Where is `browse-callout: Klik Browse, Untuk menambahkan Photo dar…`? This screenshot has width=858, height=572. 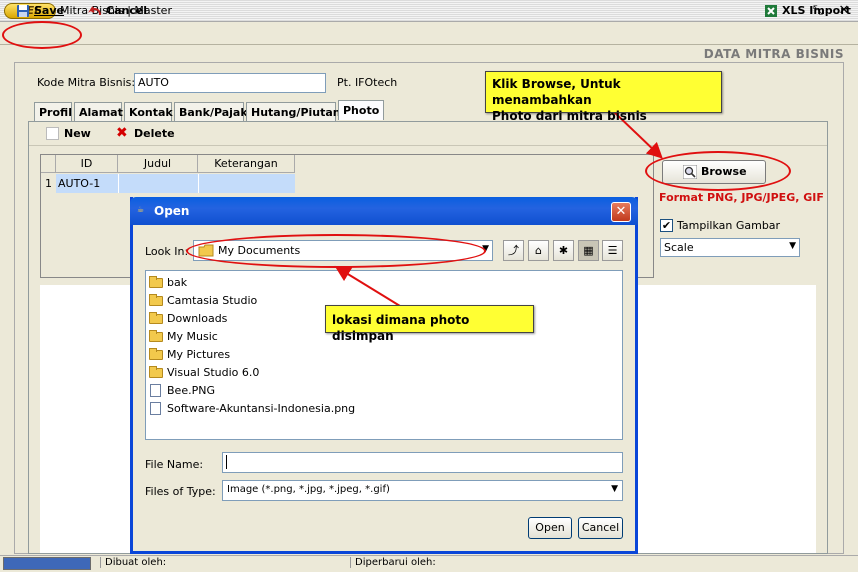 browse-callout: Klik Browse, Untuk menambahkan Photo dar… is located at coordinates (603, 97).